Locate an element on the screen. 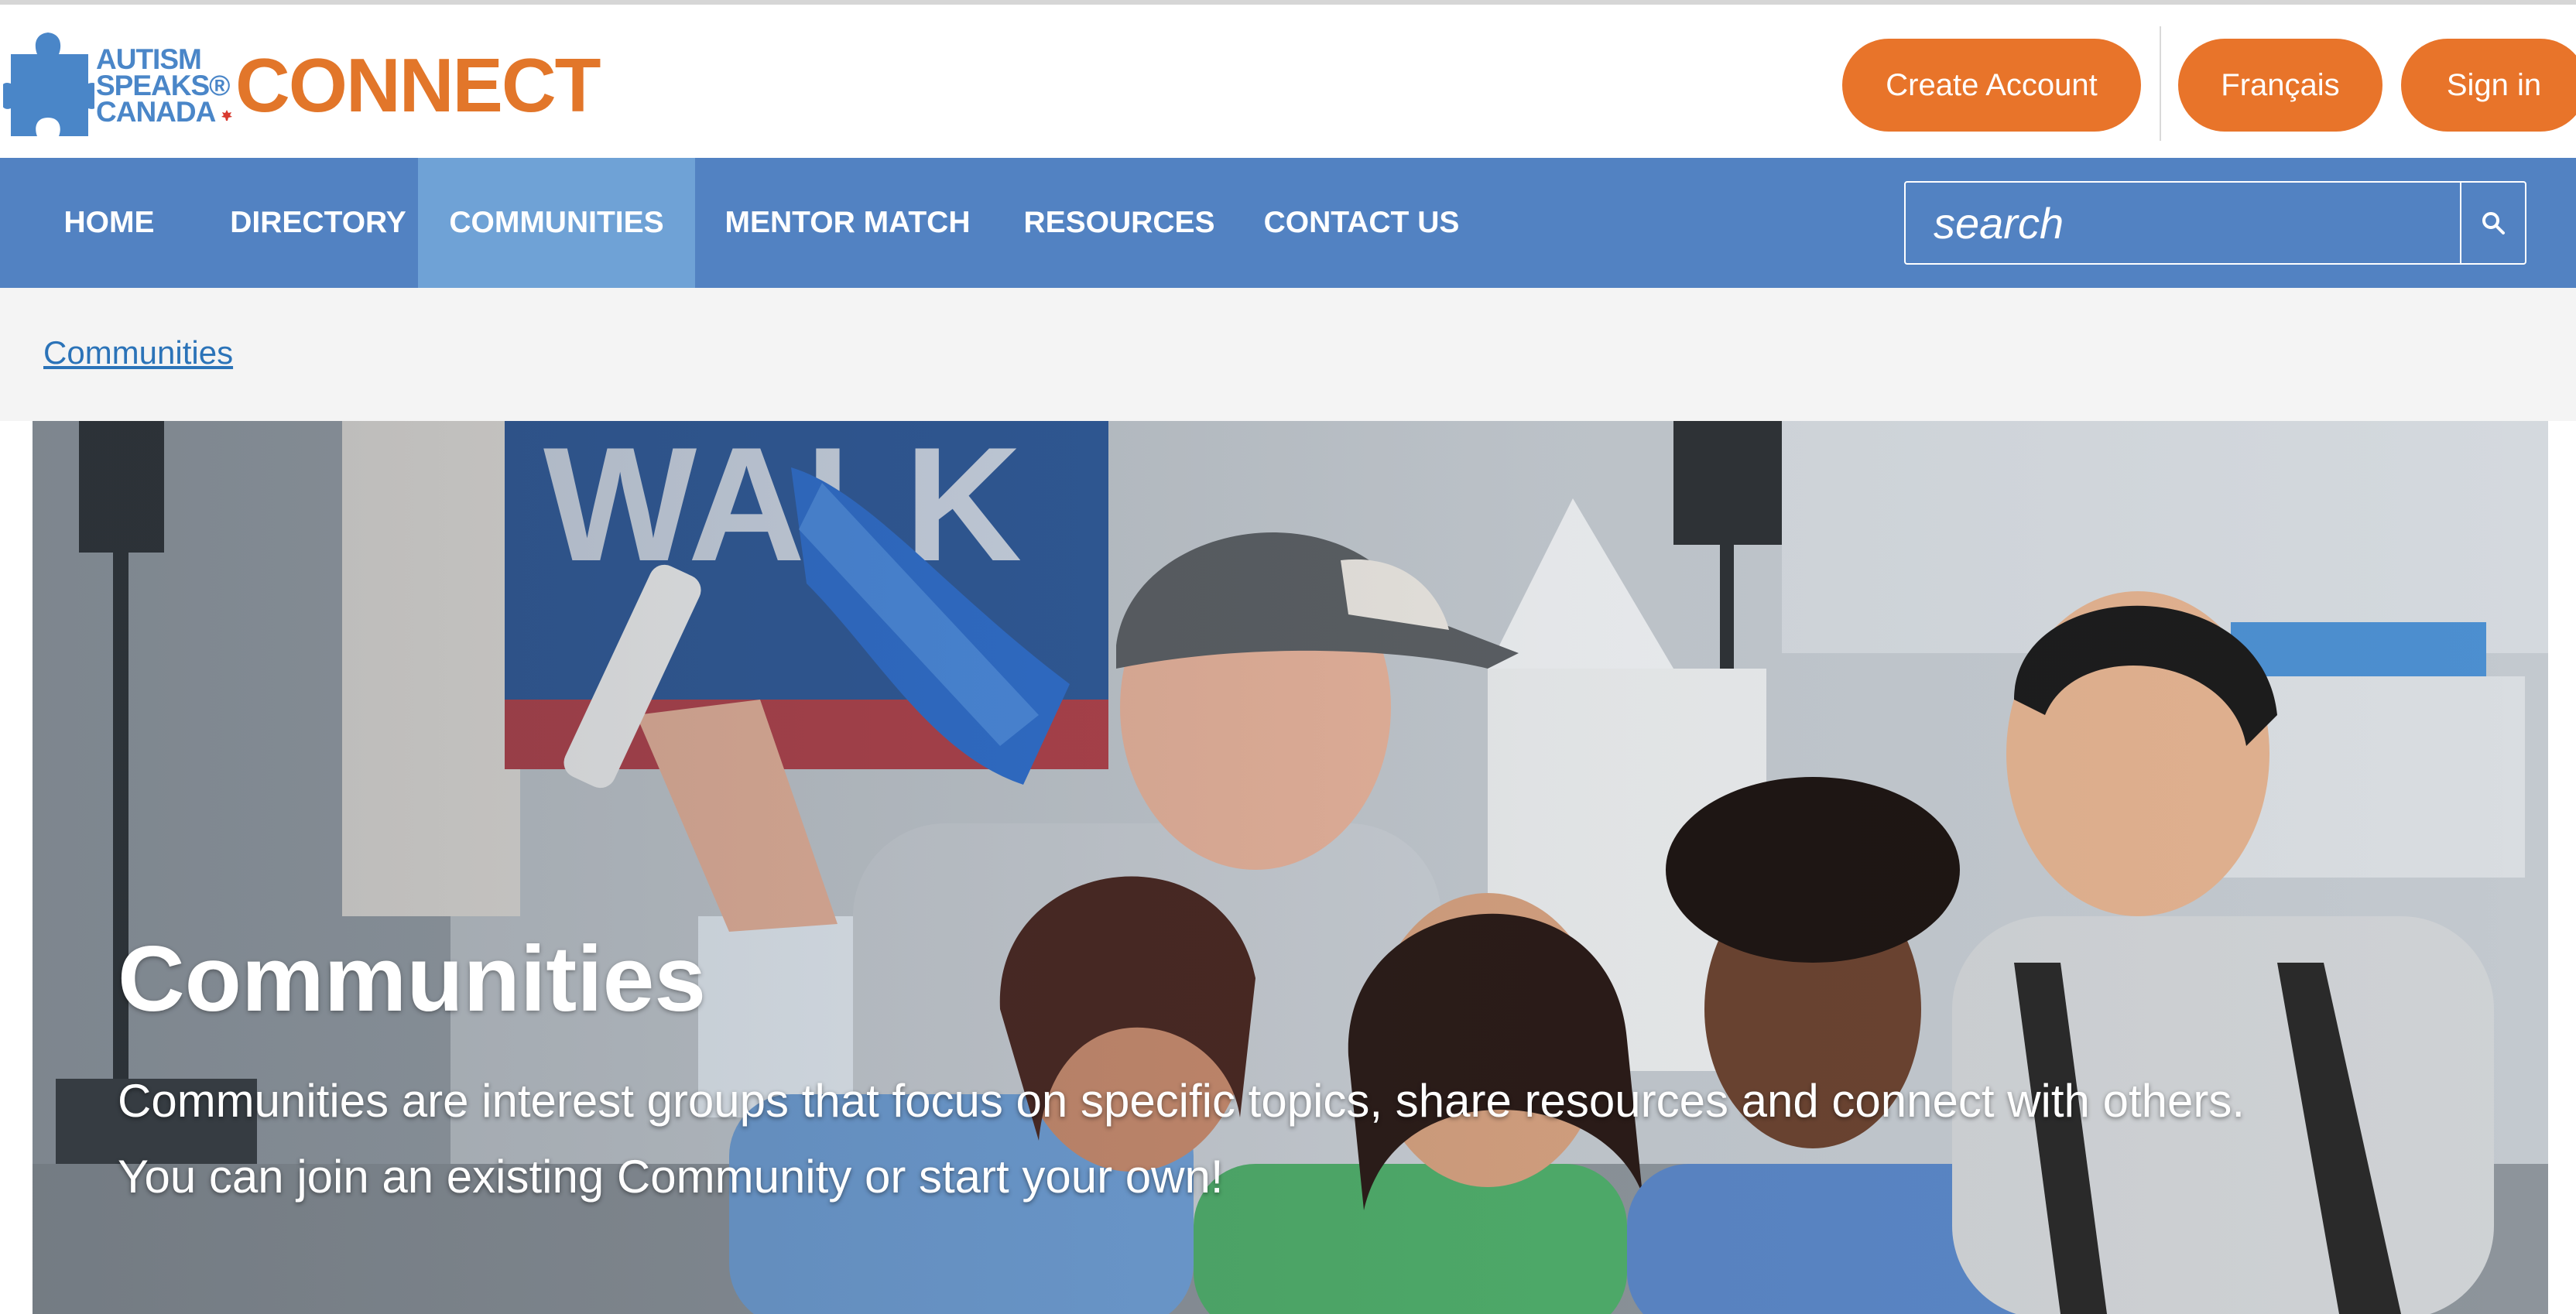  breadcrumb: Communities is located at coordinates (1288, 354).